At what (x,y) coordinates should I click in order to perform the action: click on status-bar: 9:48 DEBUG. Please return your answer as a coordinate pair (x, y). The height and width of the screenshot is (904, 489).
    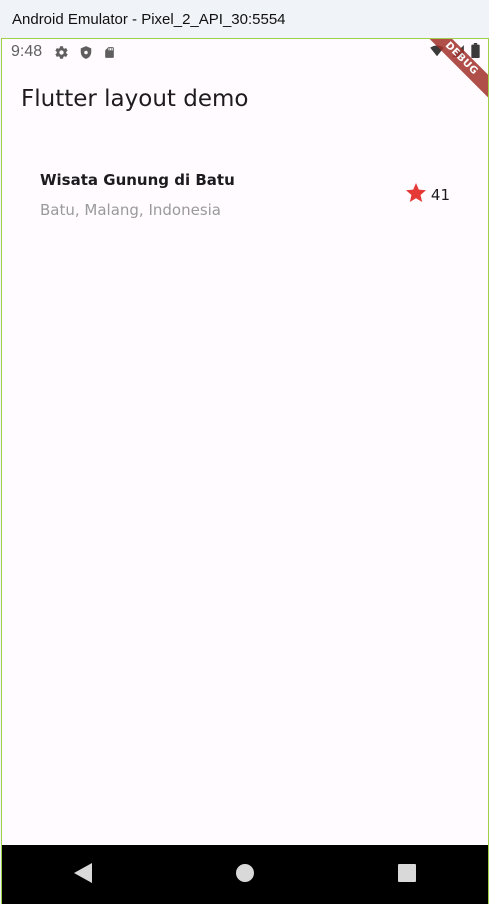
    Looking at the image, I should click on (245, 71).